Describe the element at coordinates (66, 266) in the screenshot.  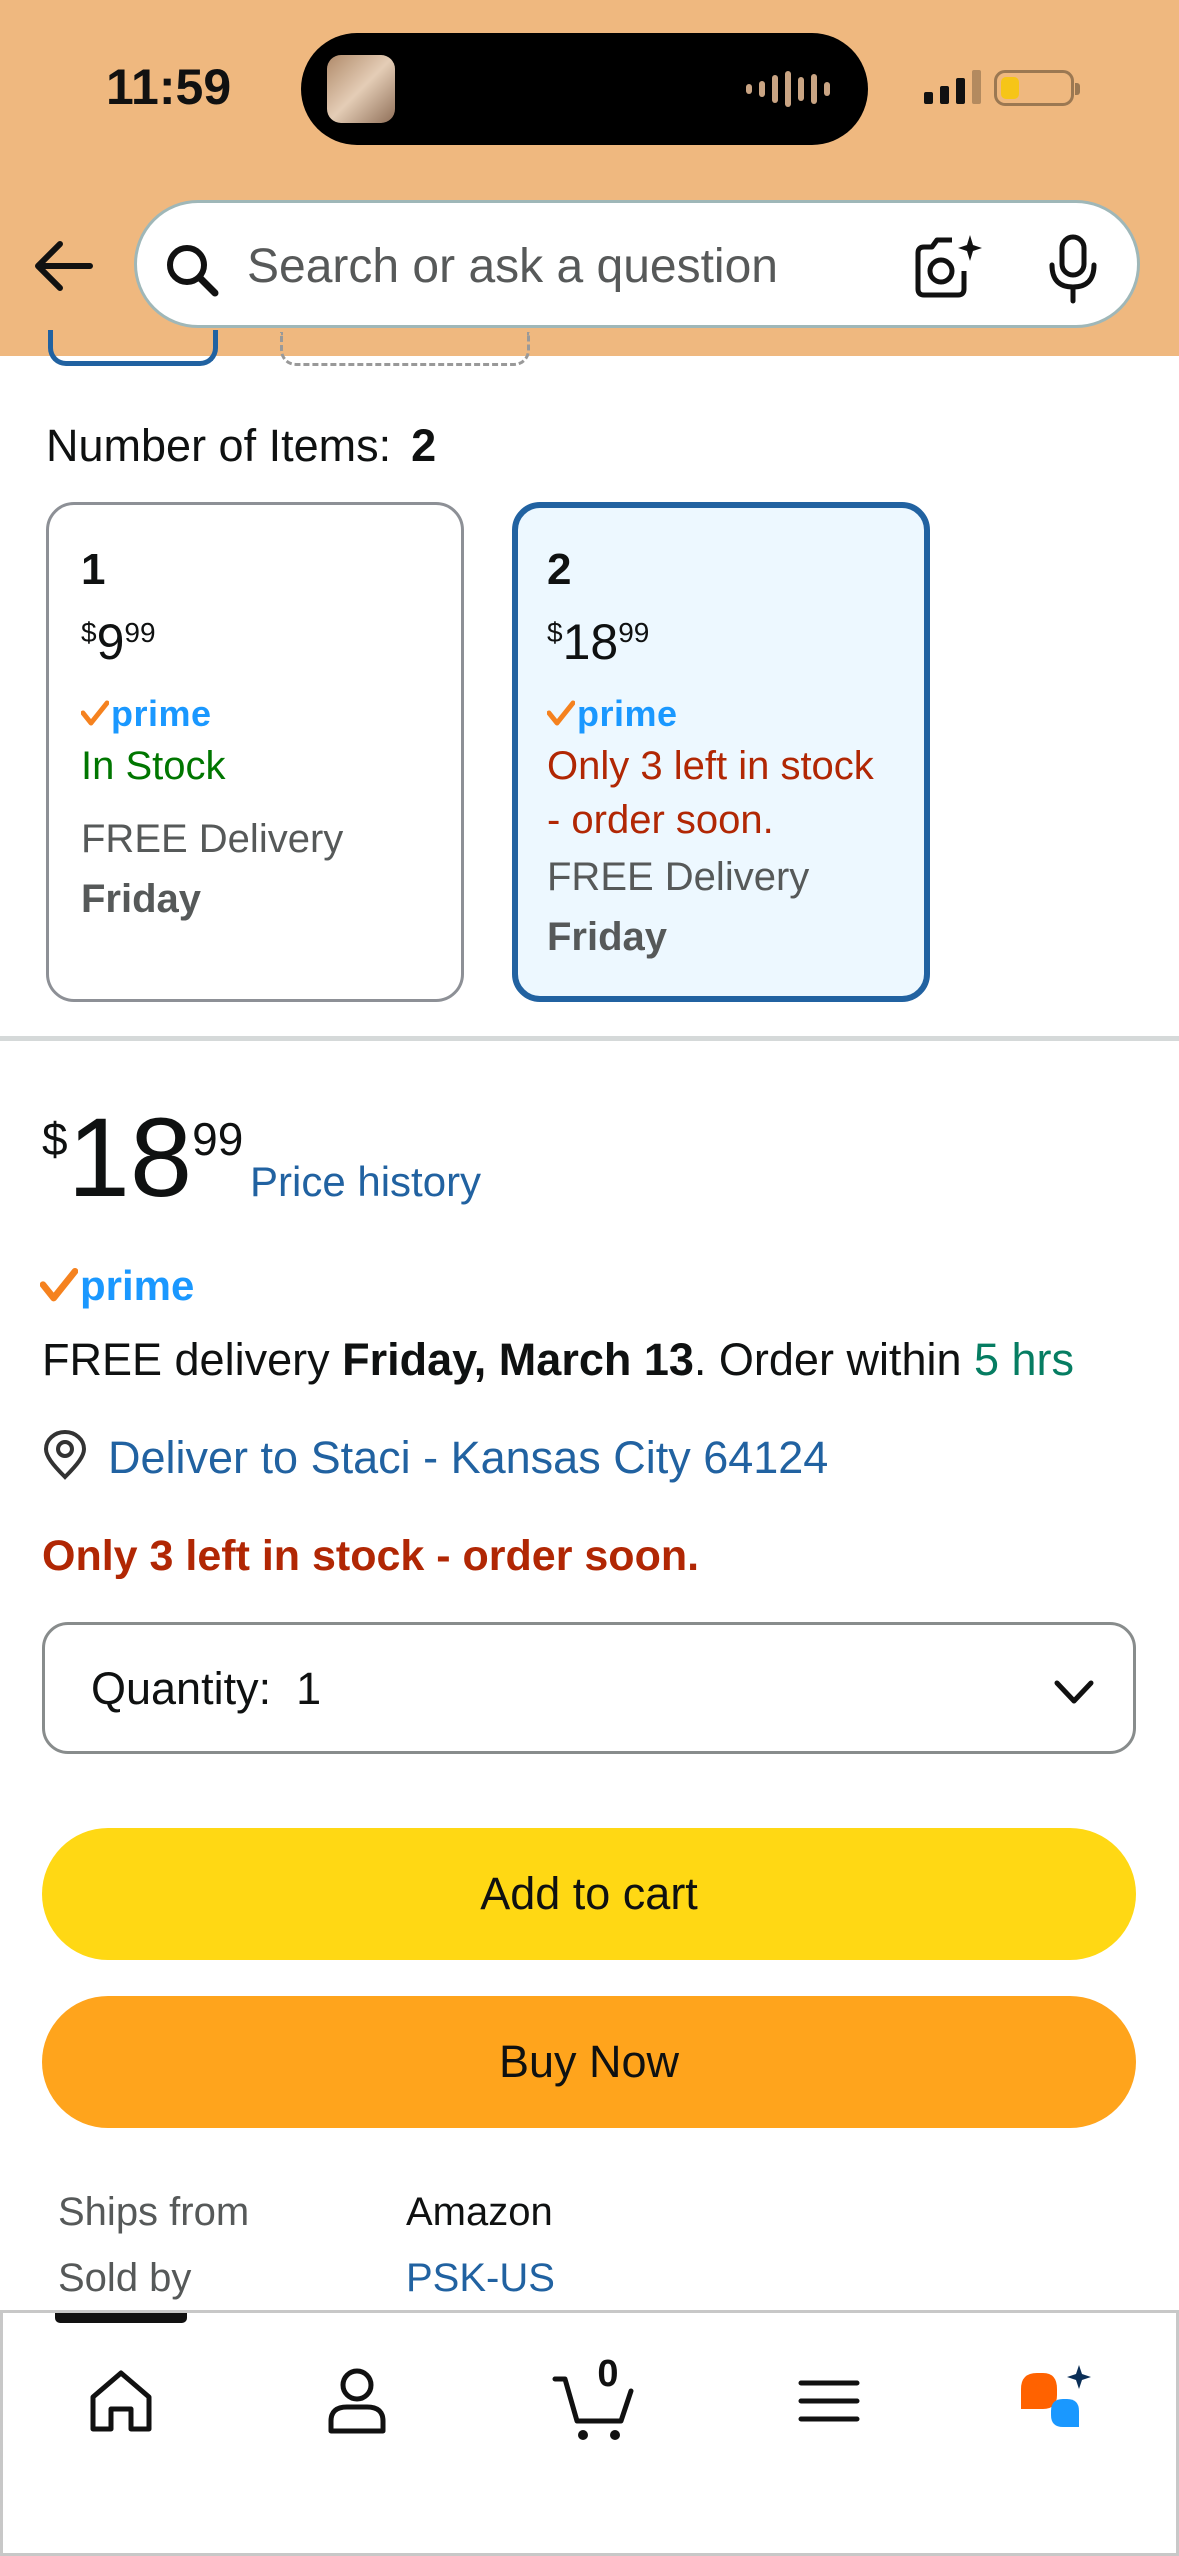
I see `back-arrow-icon` at that location.